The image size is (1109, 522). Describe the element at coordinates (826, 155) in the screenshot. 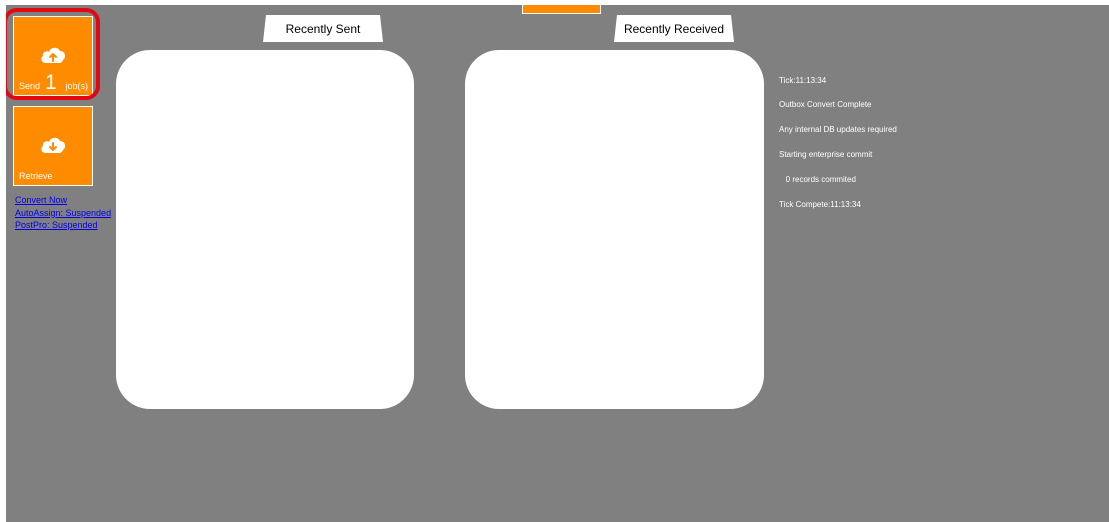

I see `log-line: Starting enterprise commit` at that location.